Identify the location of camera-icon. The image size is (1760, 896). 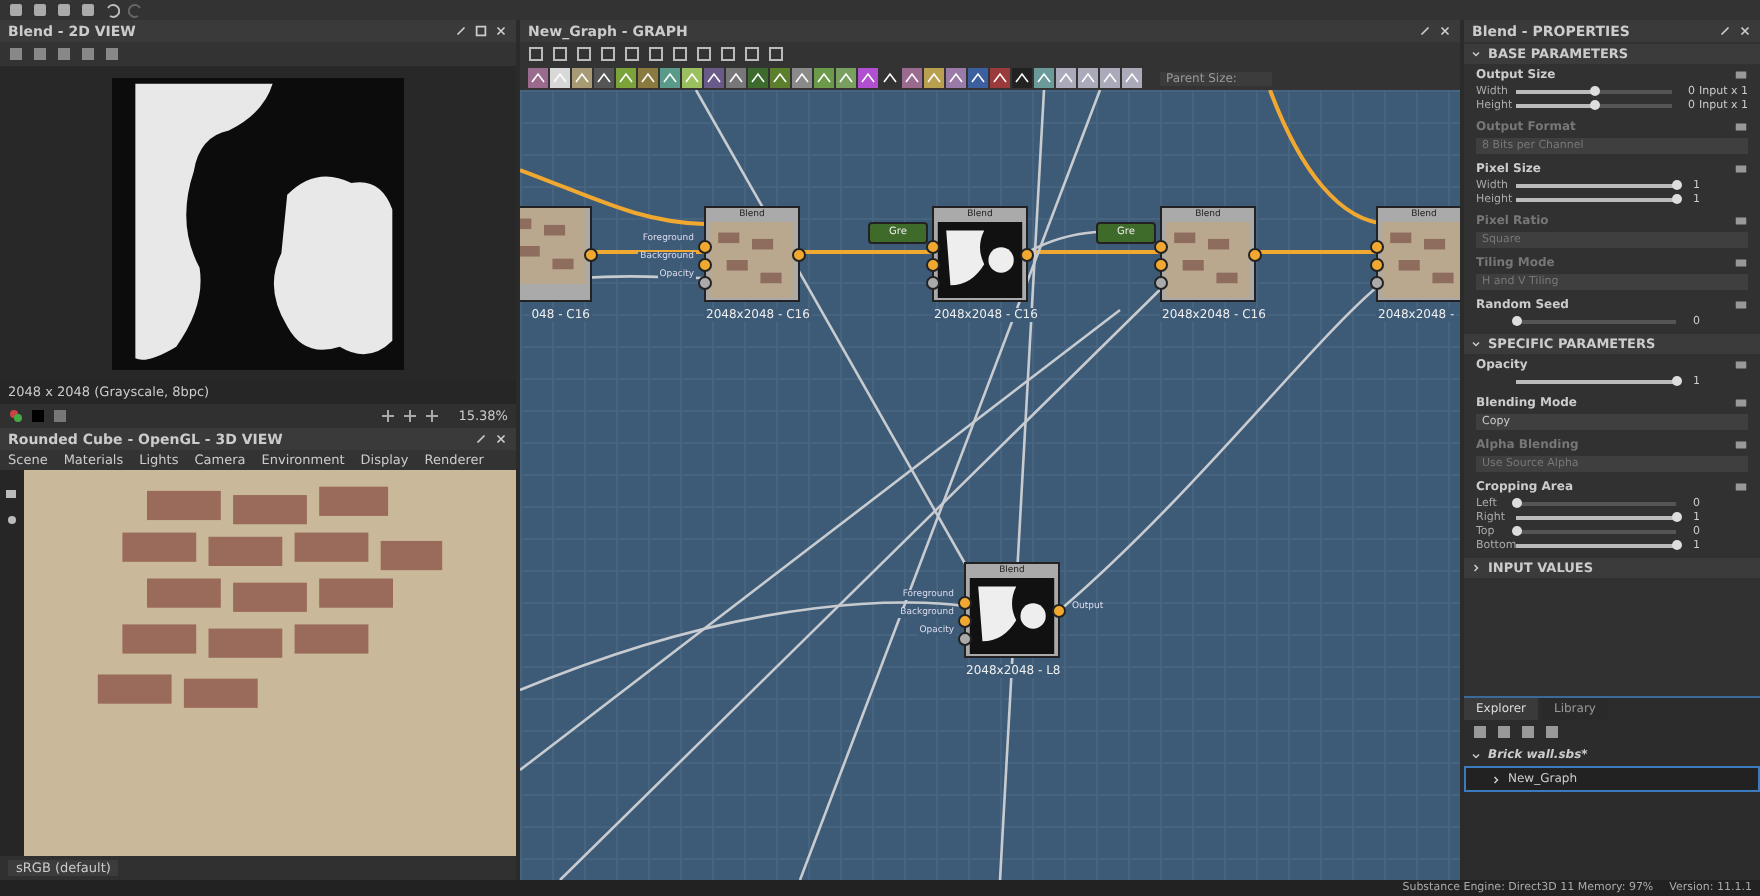
(12, 494).